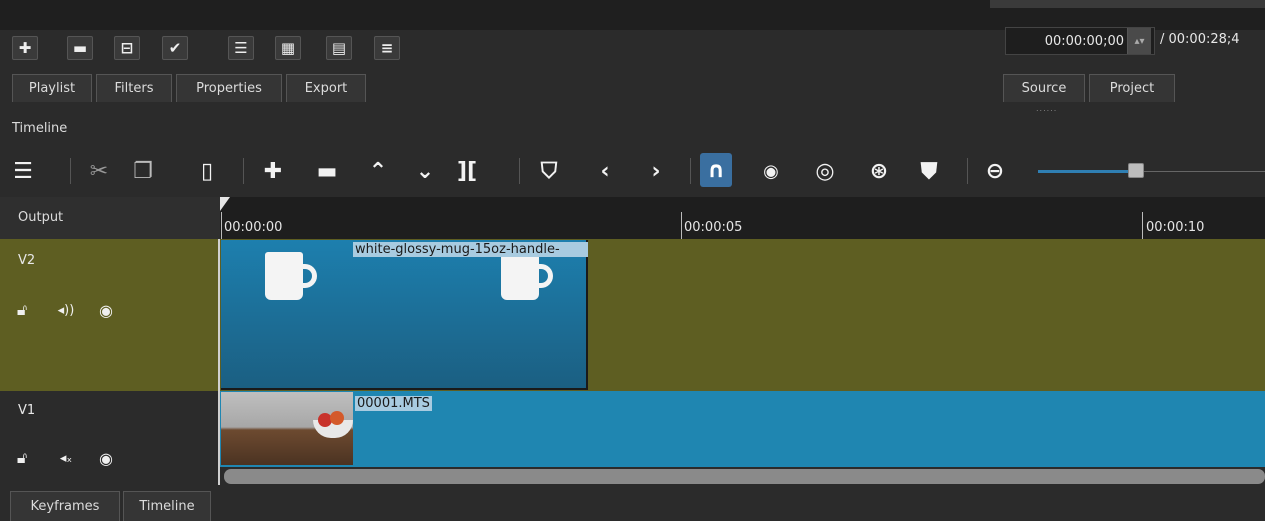 The height and width of the screenshot is (521, 1265). I want to click on previous-icon: ‹, so click(605, 171).